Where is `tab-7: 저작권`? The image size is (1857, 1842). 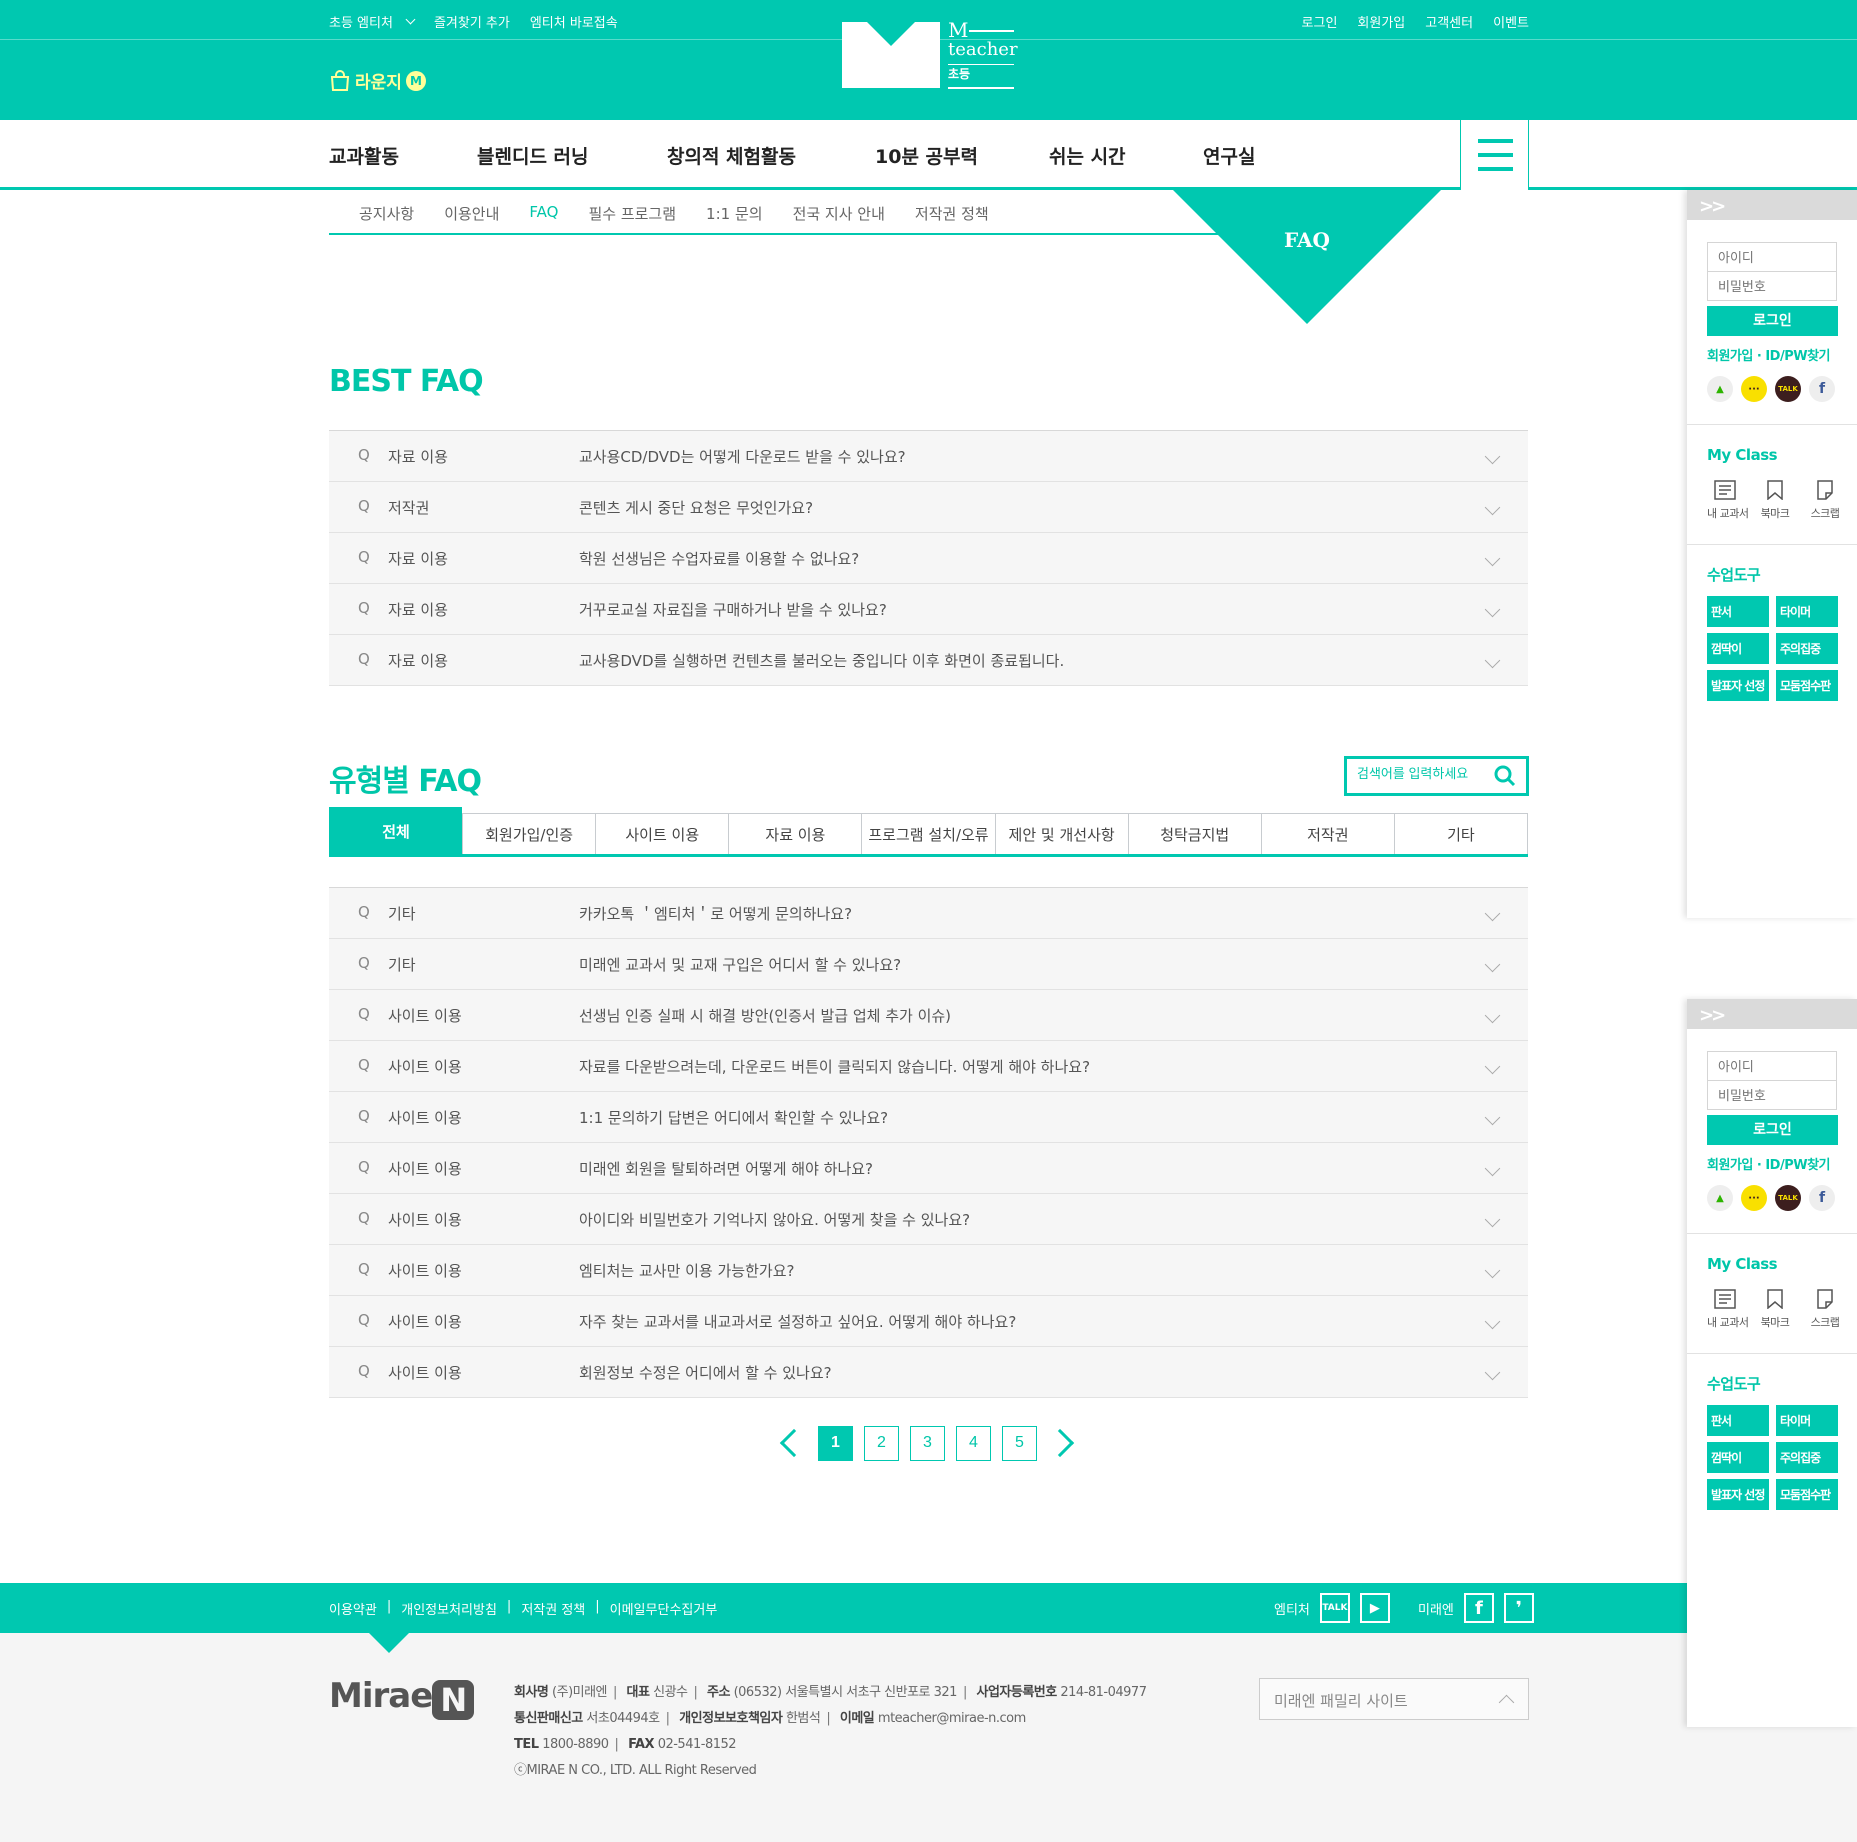
tab-7: 저작권 is located at coordinates (1327, 833).